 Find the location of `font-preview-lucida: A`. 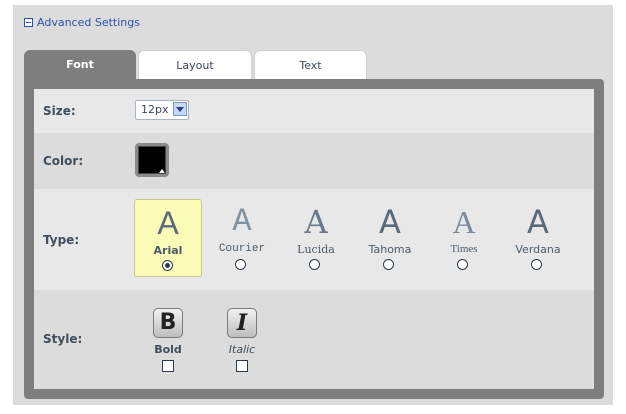

font-preview-lucida: A is located at coordinates (316, 222).